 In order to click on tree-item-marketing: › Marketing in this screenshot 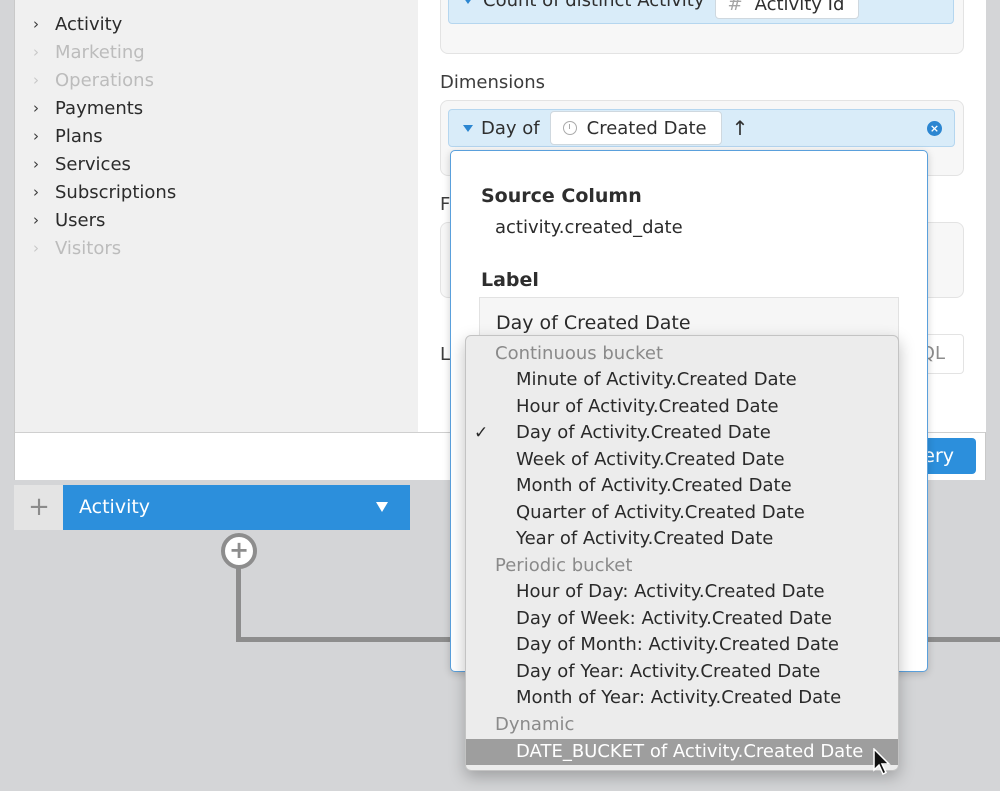, I will do `click(89, 52)`.